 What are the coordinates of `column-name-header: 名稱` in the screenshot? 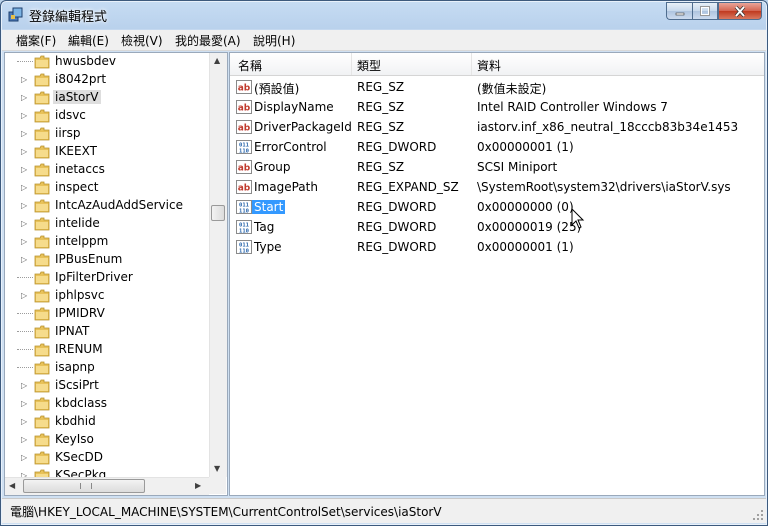 It's located at (250, 65).